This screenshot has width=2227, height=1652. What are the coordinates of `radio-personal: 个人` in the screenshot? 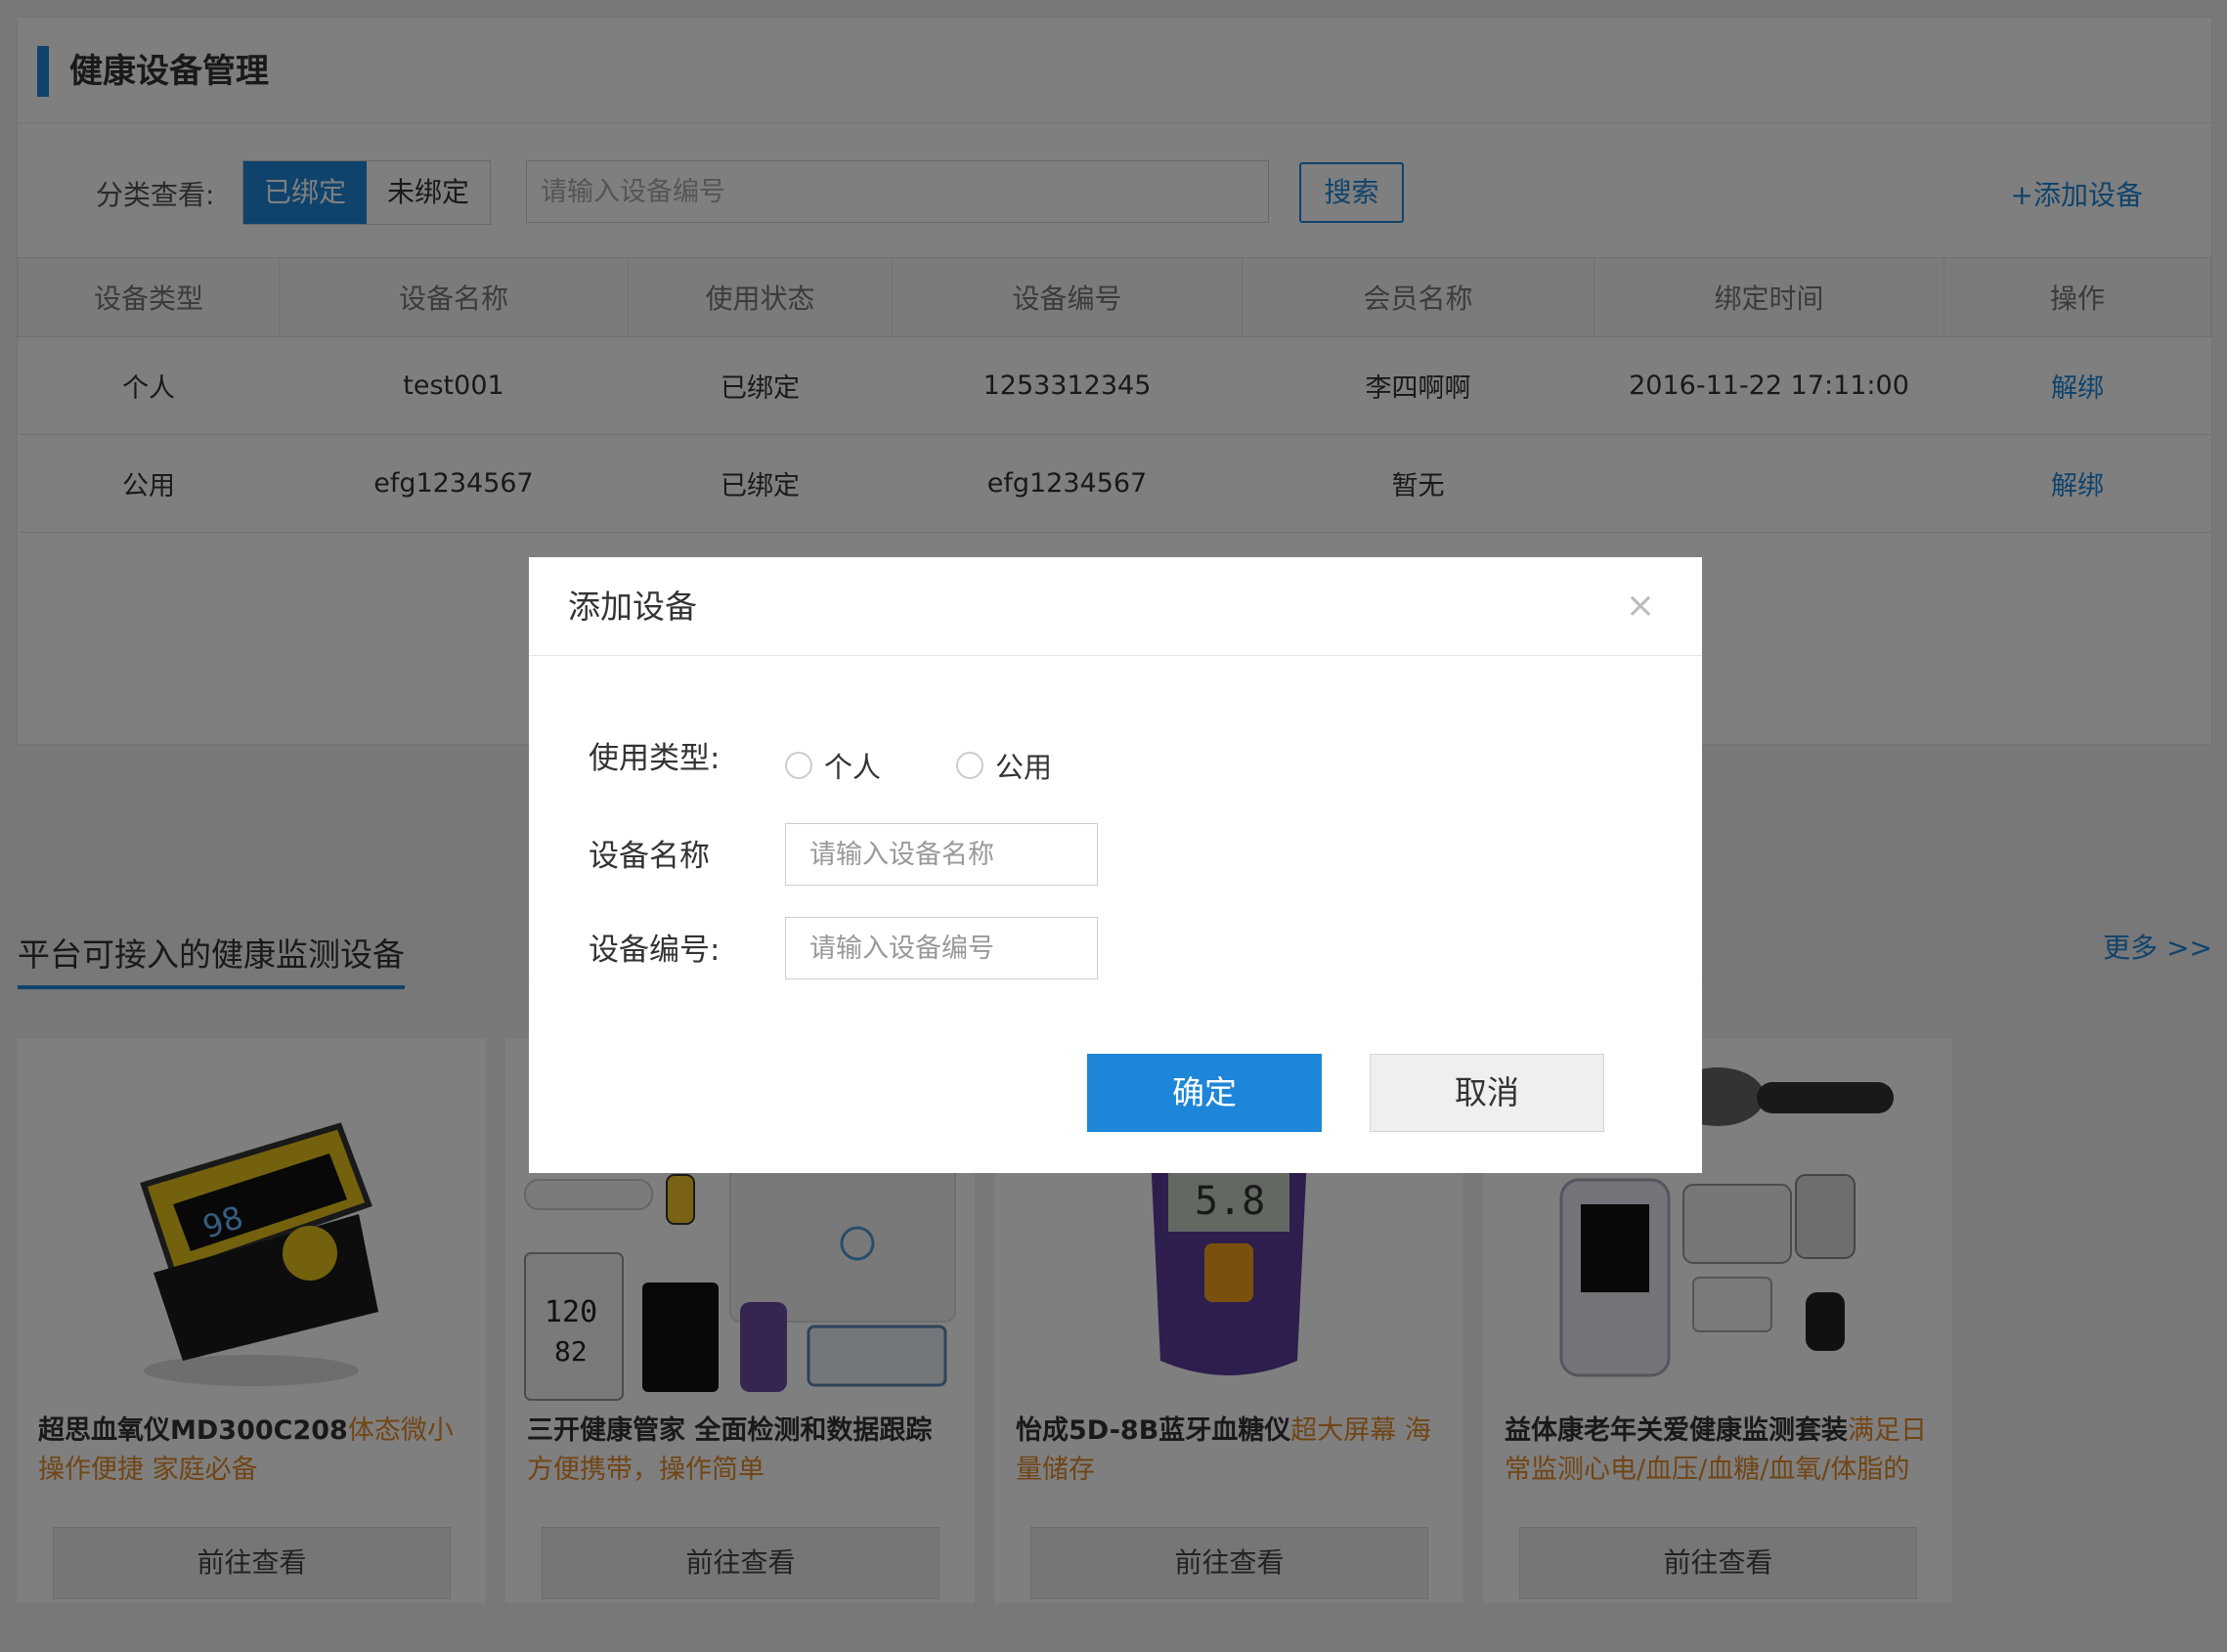 It's located at (833, 765).